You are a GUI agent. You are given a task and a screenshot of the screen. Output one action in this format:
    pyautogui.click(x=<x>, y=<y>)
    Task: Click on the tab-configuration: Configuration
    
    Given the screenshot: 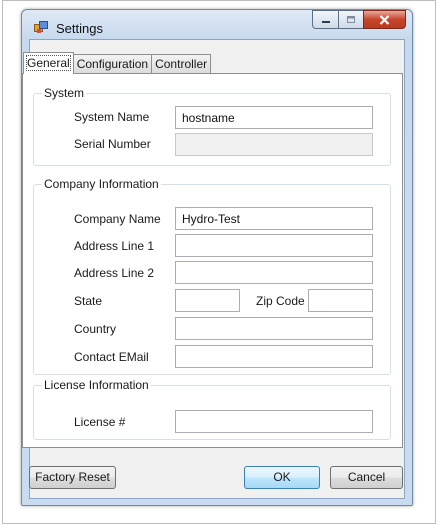 What is the action you would take?
    pyautogui.click(x=112, y=63)
    